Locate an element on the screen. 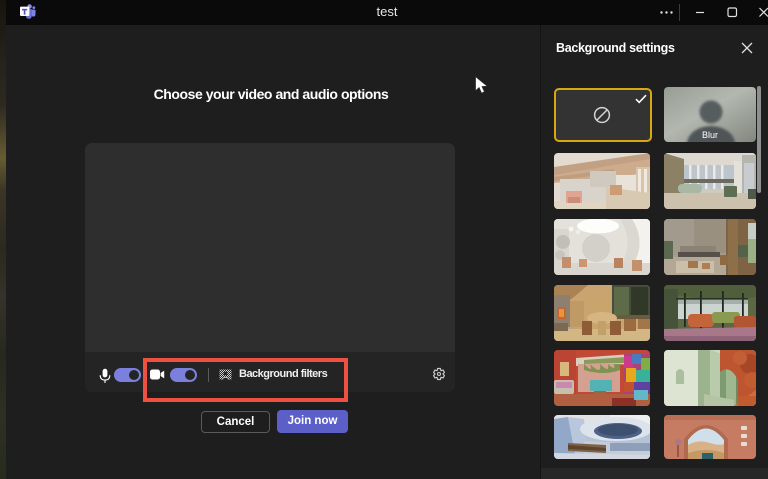  svg-text: Blur is located at coordinates (710, 135).